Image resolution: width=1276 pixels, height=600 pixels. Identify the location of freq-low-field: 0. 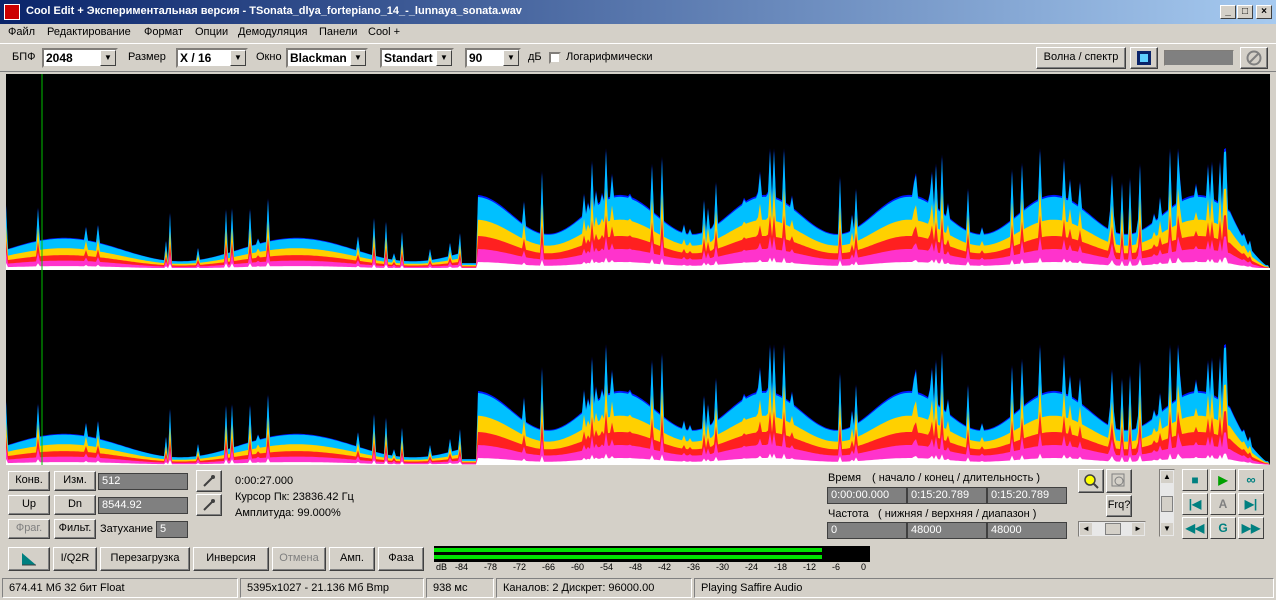
(867, 530).